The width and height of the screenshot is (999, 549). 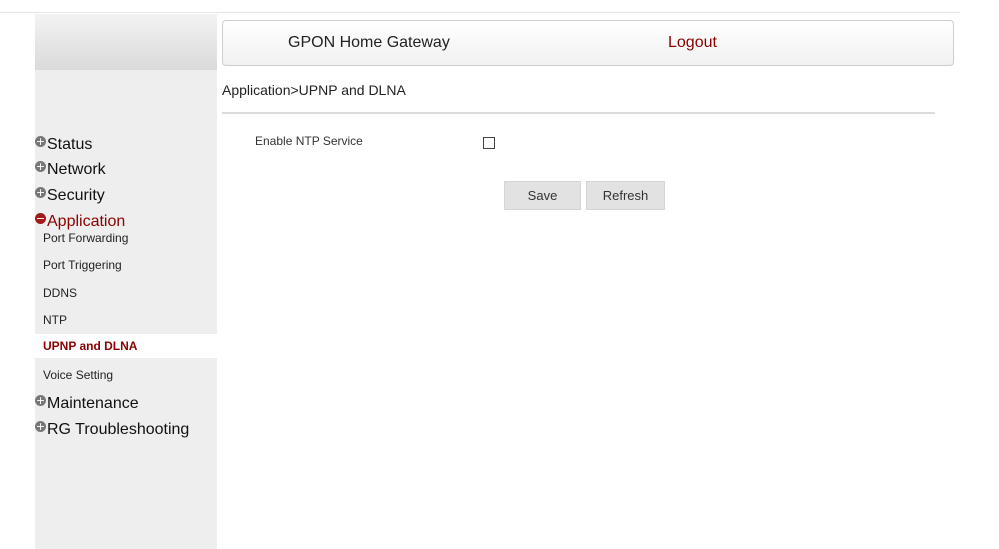 What do you see at coordinates (369, 42) in the screenshot?
I see `app-title: GPON Home Gateway` at bounding box center [369, 42].